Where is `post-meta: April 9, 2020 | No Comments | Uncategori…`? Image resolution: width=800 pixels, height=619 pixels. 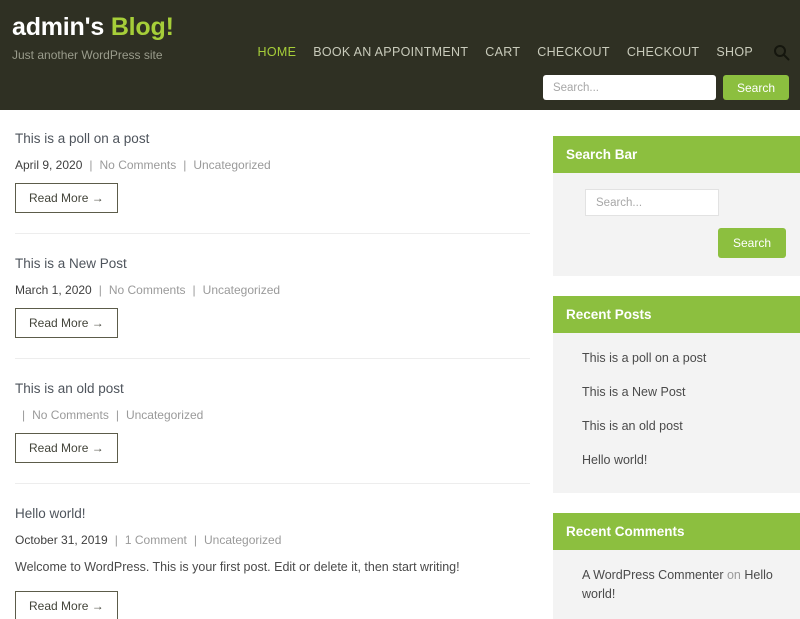
post-meta: April 9, 2020 | No Comments | Uncategori… is located at coordinates (272, 165).